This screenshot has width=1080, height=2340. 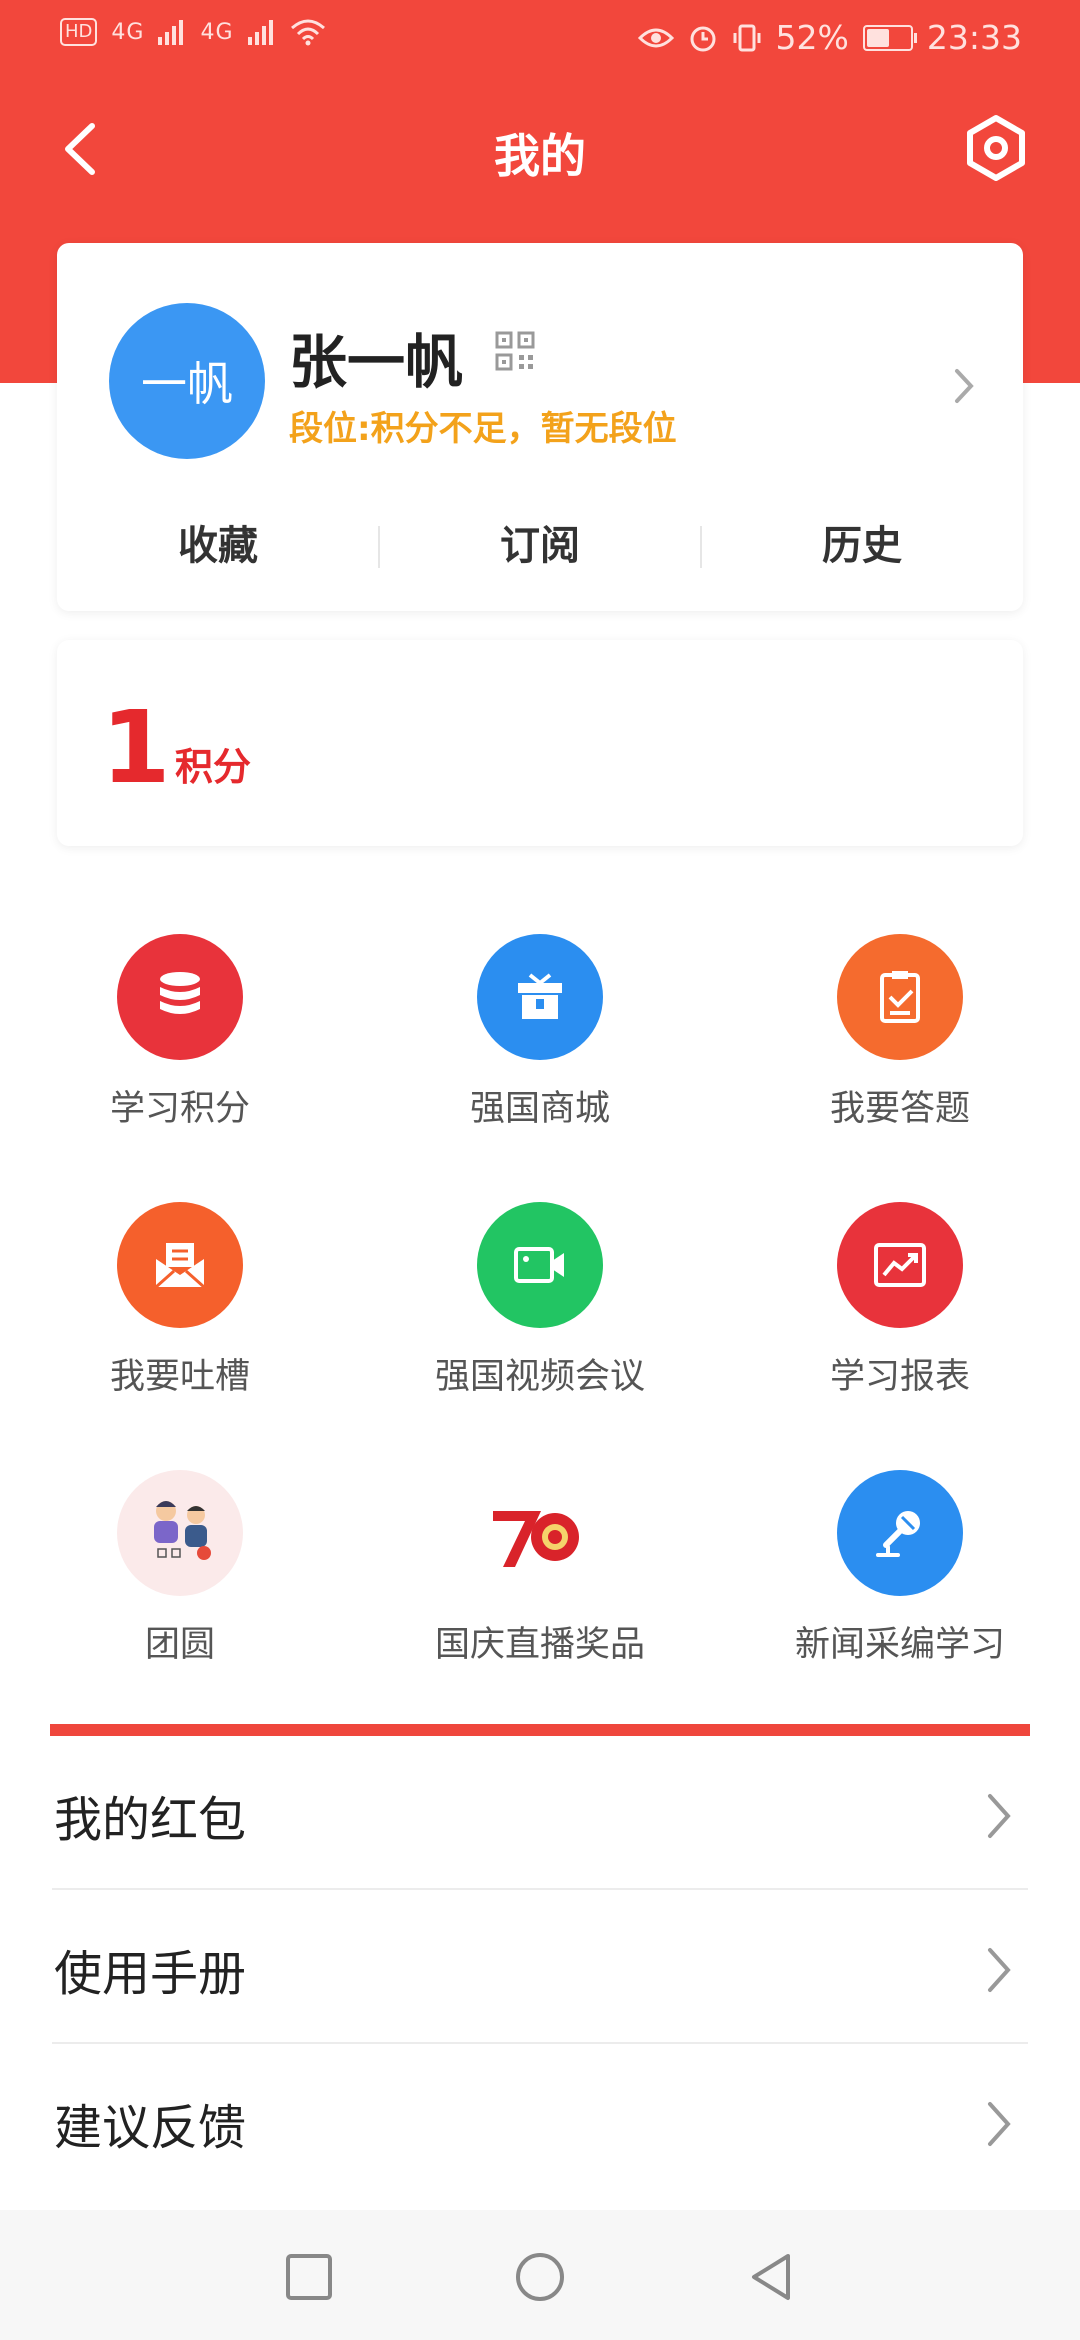 What do you see at coordinates (150, 1974) in the screenshot?
I see `list-item-label: 使用手册` at bounding box center [150, 1974].